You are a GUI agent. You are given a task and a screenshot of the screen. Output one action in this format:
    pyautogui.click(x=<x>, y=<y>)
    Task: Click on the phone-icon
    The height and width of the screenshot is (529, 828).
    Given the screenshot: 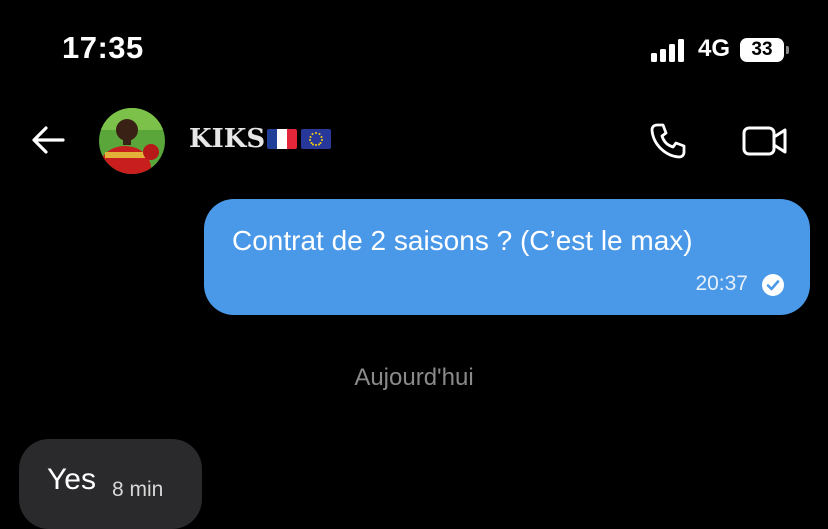 What is the action you would take?
    pyautogui.click(x=668, y=141)
    